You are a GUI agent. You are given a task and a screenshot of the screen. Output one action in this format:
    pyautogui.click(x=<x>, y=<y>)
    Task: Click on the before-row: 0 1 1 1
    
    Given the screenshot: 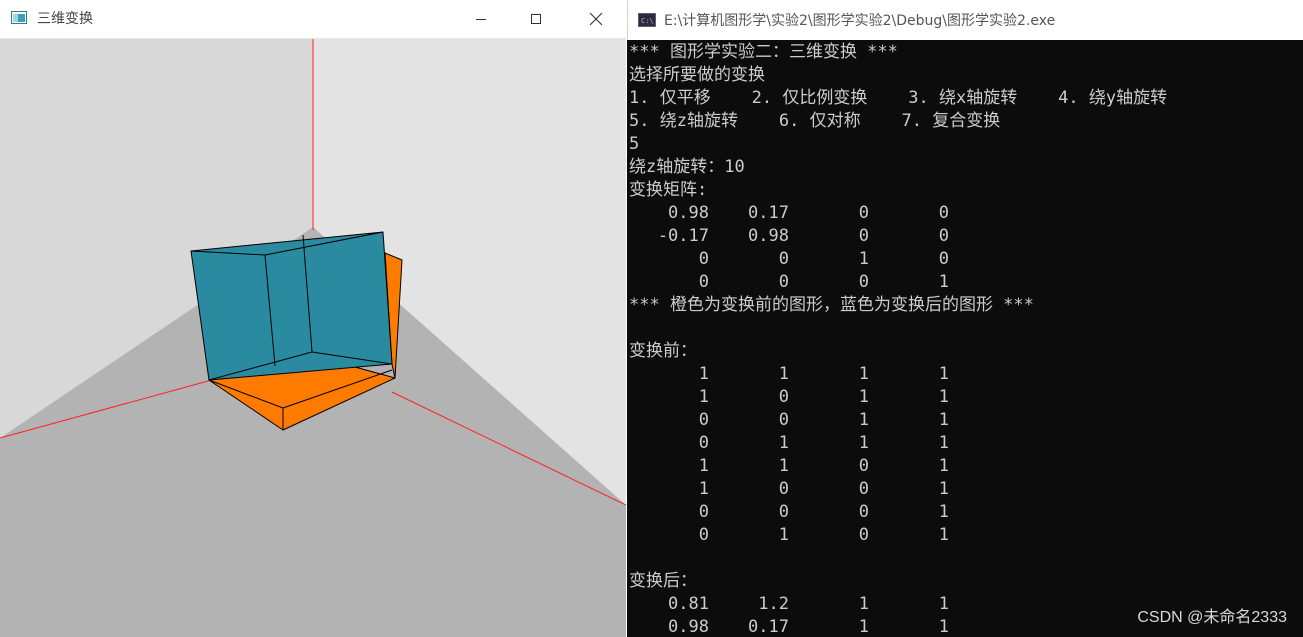 What is the action you would take?
    pyautogui.click(x=965, y=443)
    